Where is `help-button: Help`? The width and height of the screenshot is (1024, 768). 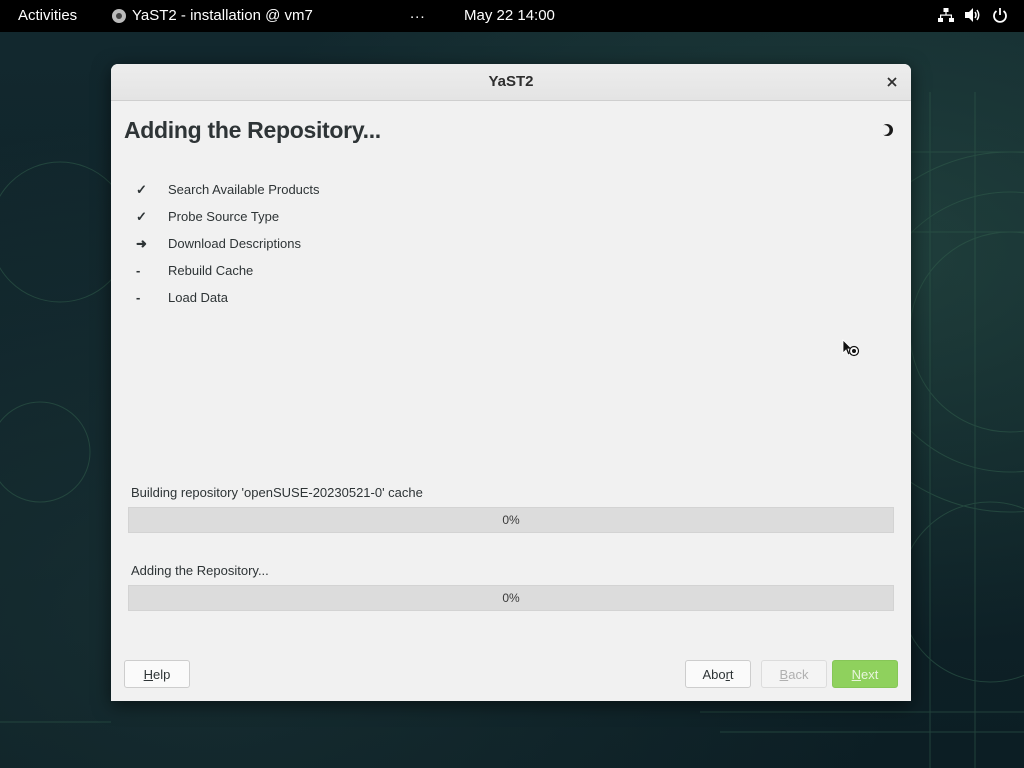 help-button: Help is located at coordinates (157, 674).